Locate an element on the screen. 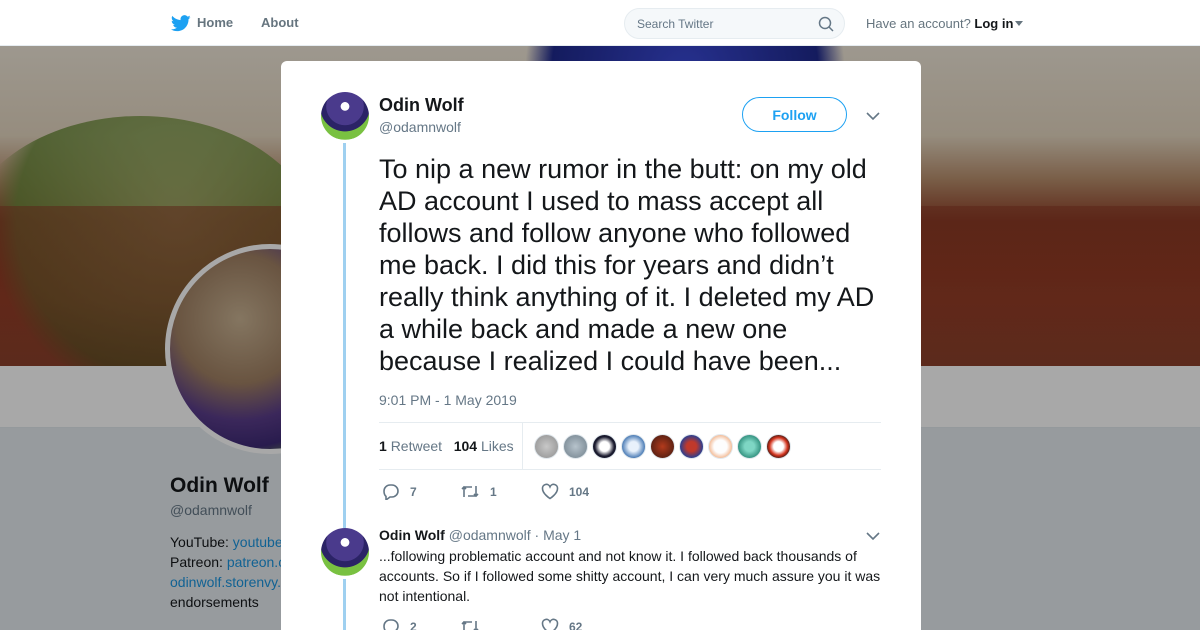 Image resolution: width=1200 pixels, height=630 pixels. search-input: Search Twitter is located at coordinates (734, 23).